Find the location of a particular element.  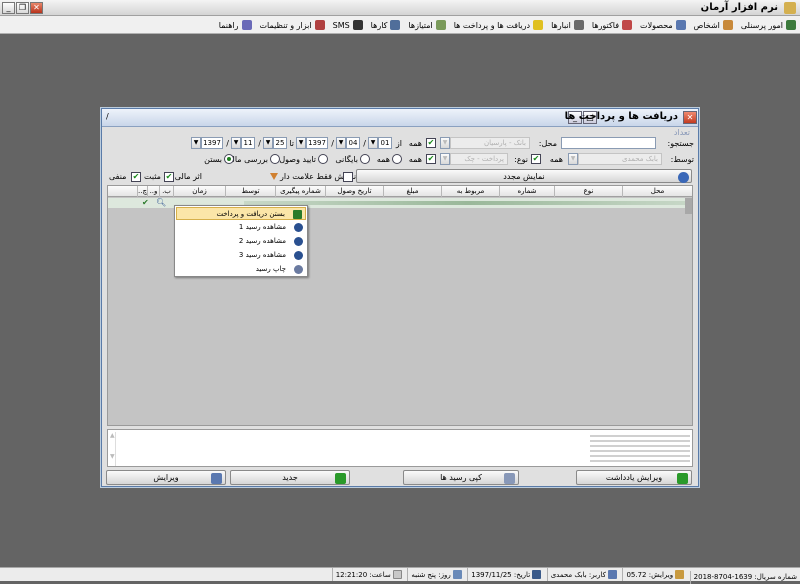

positive-label: مثبت is located at coordinates (152, 176).